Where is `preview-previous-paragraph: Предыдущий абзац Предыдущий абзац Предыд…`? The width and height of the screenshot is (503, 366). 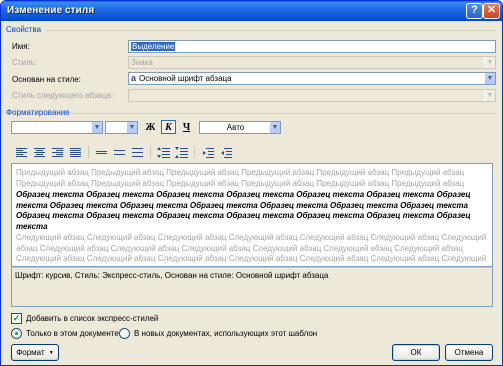
preview-previous-paragraph: Предыдущий абзац Предыдущий абзац Предыд… is located at coordinates (240, 178).